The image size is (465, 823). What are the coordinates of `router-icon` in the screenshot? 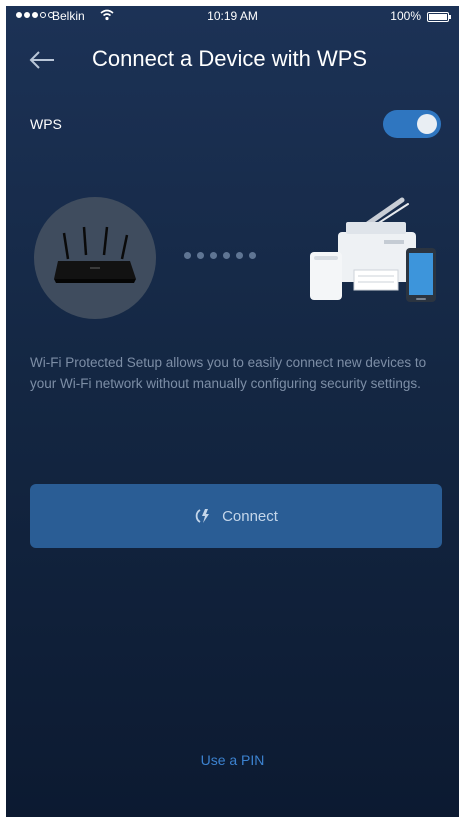 It's located at (95, 254).